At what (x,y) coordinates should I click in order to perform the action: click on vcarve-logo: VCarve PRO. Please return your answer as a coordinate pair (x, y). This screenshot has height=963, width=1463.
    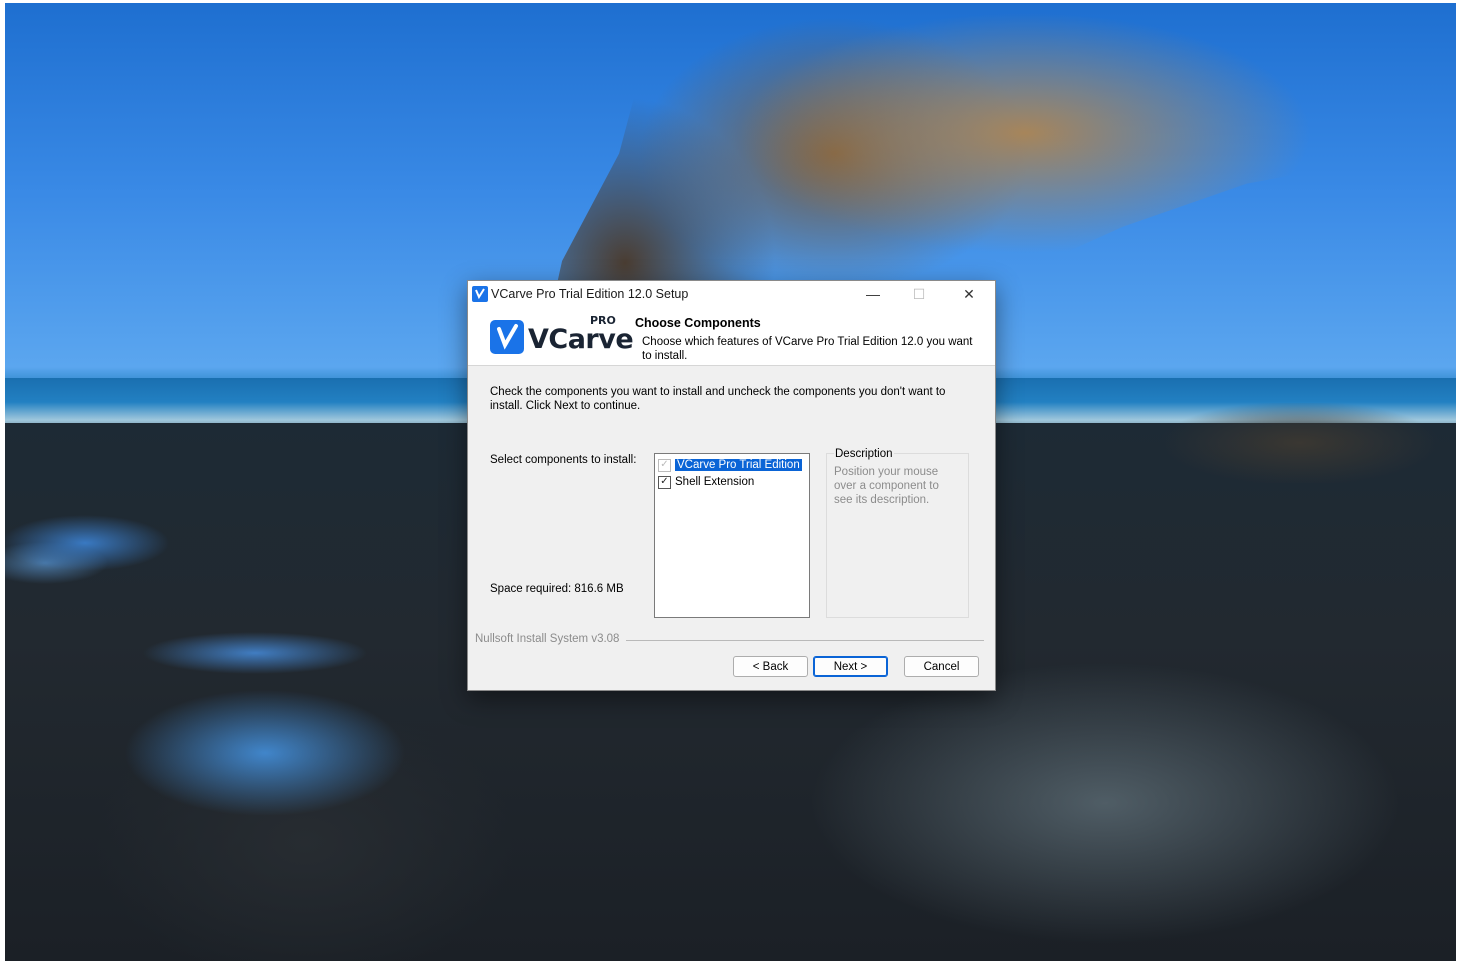
    Looking at the image, I should click on (562, 335).